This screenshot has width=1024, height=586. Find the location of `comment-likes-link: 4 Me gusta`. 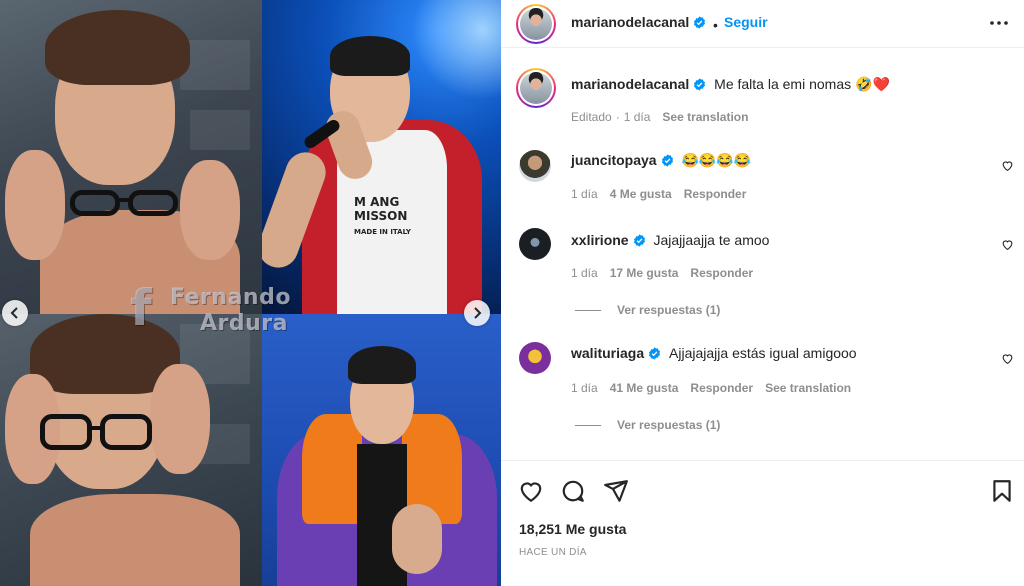

comment-likes-link: 4 Me gusta is located at coordinates (641, 194).